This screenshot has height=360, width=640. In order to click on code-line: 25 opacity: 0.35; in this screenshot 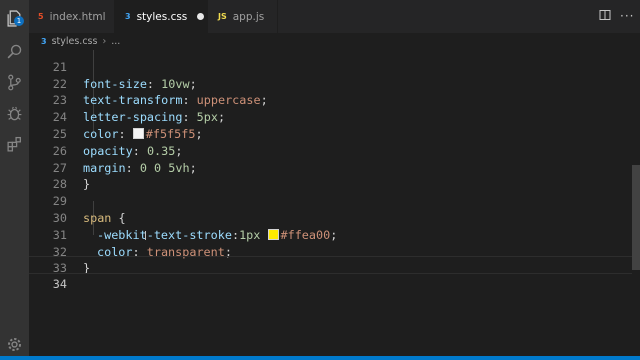, I will do `click(330, 133)`.